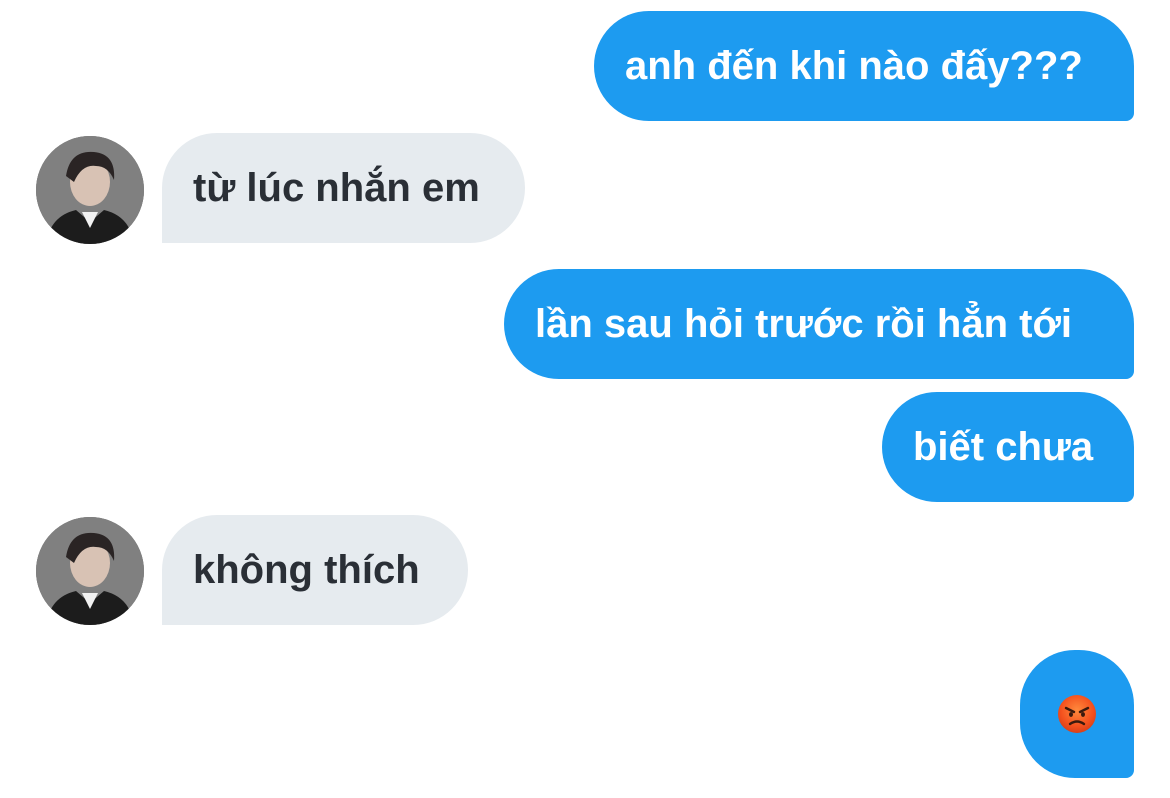  I want to click on incoming-message-bubble: không thích, so click(315, 570).